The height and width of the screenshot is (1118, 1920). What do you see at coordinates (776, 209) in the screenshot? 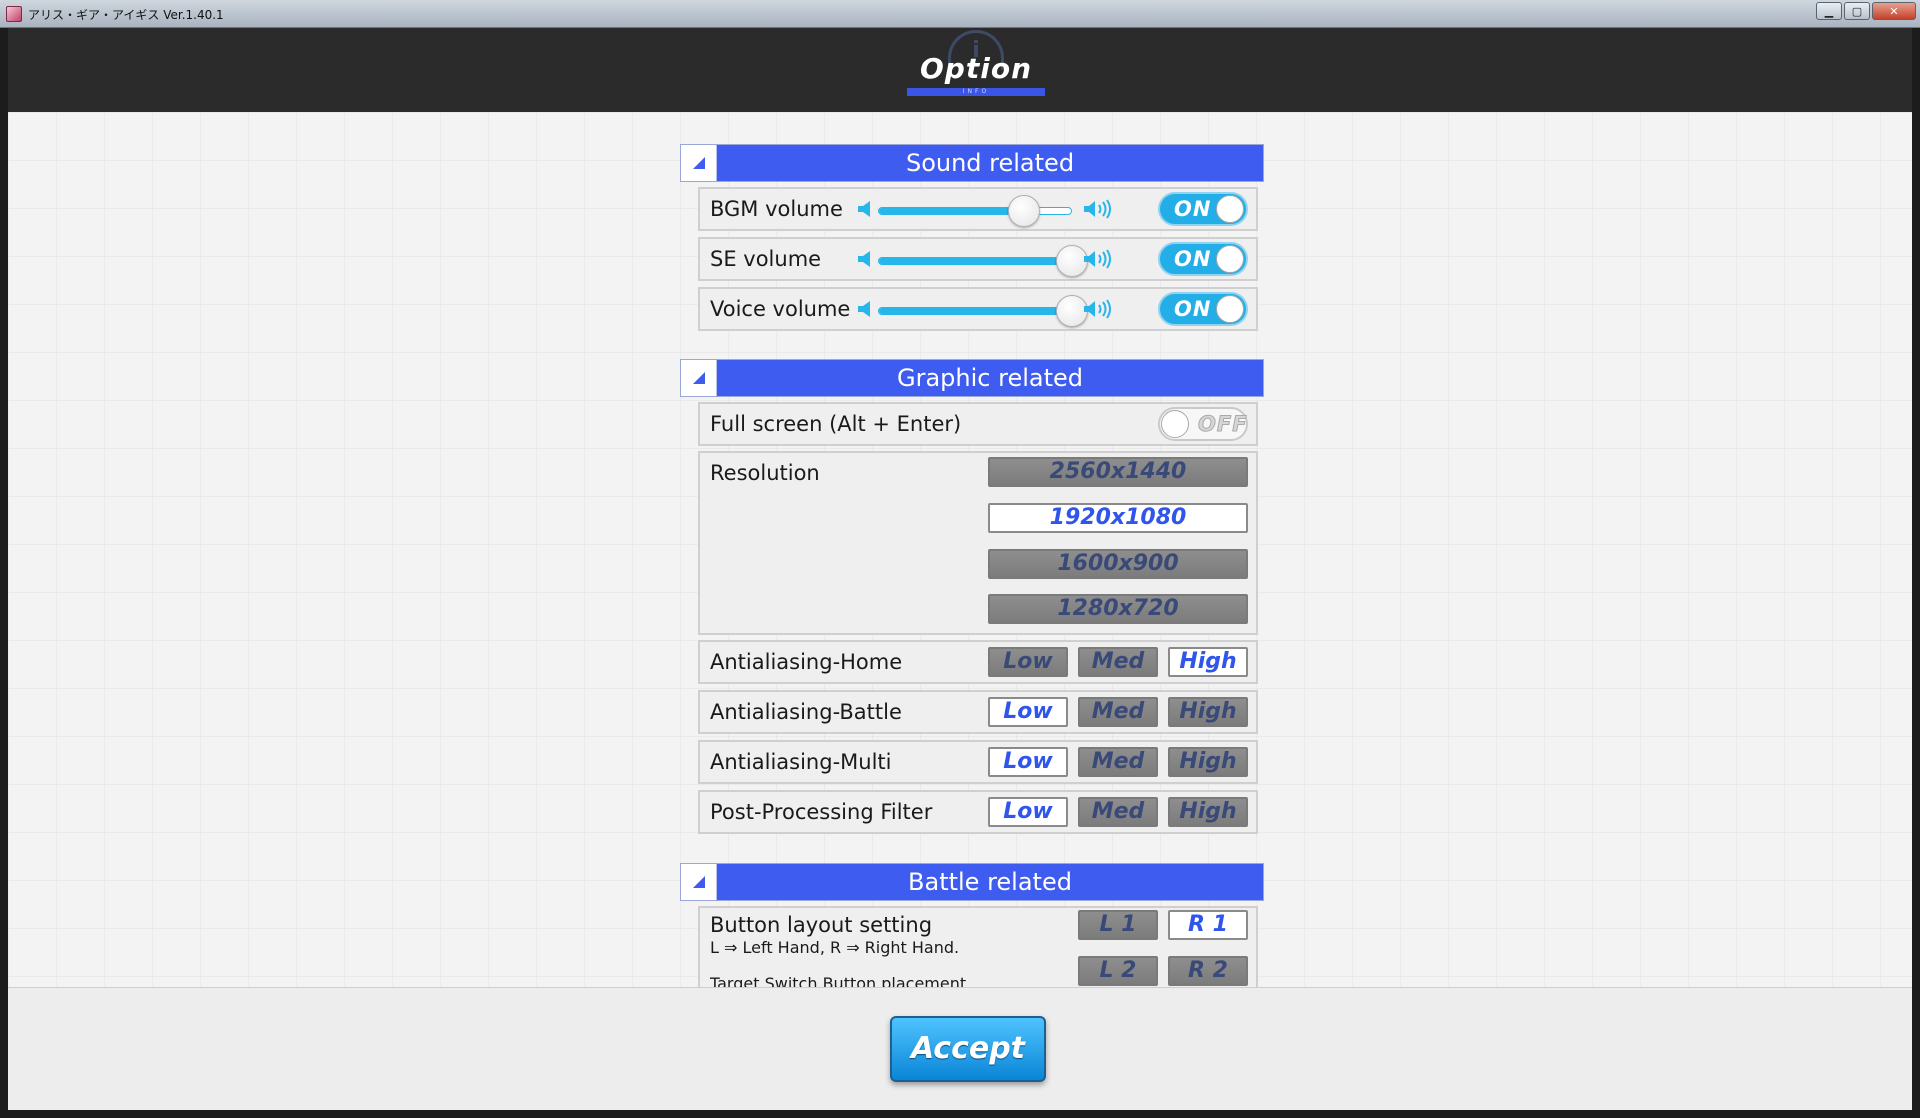
I see `row-label: BGM volume` at bounding box center [776, 209].